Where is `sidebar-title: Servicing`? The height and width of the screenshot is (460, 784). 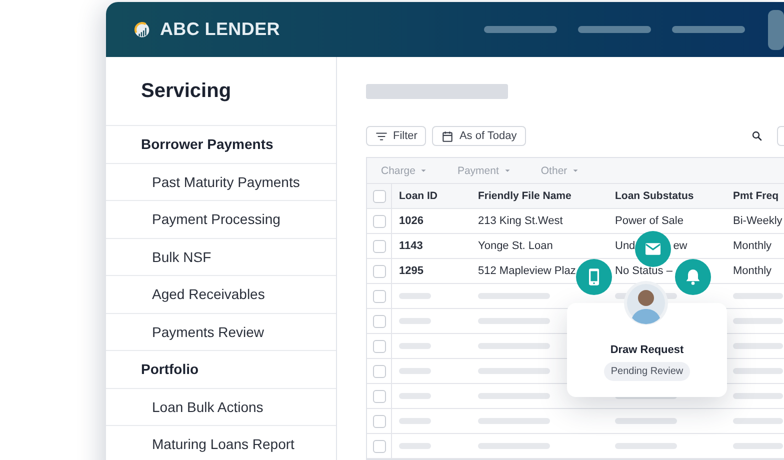
sidebar-title: Servicing is located at coordinates (186, 91).